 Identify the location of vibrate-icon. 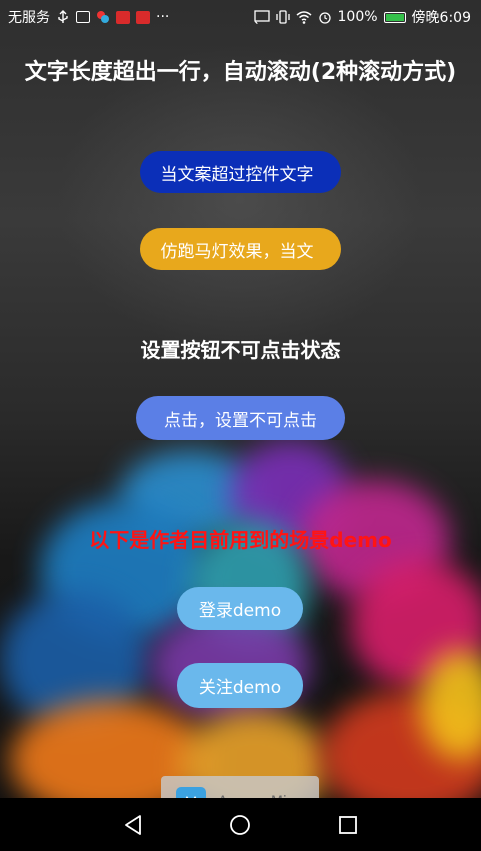
(282, 17).